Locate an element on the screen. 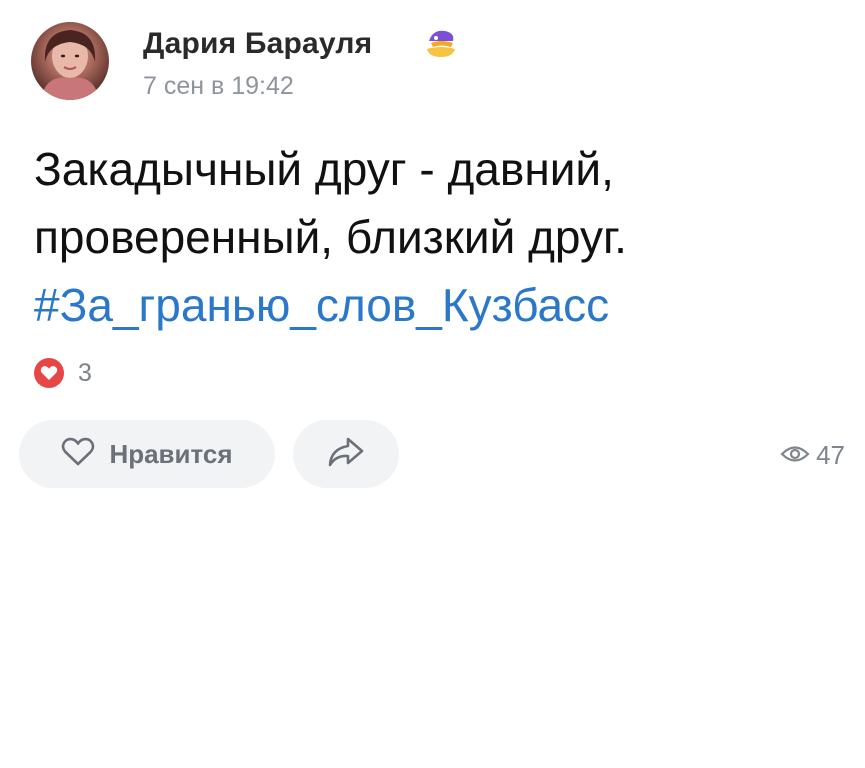 This screenshot has height=768, width=865. like-button: Нравится is located at coordinates (147, 454).